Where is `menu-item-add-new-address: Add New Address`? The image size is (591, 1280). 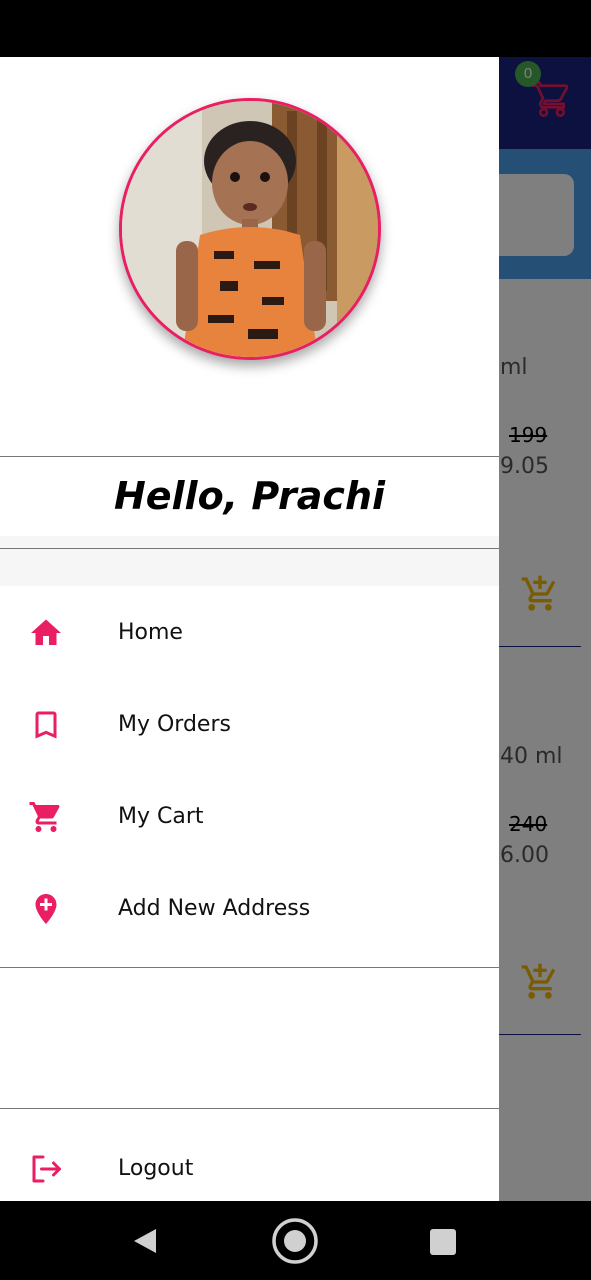
menu-item-add-new-address: Add New Address is located at coordinates (249, 909).